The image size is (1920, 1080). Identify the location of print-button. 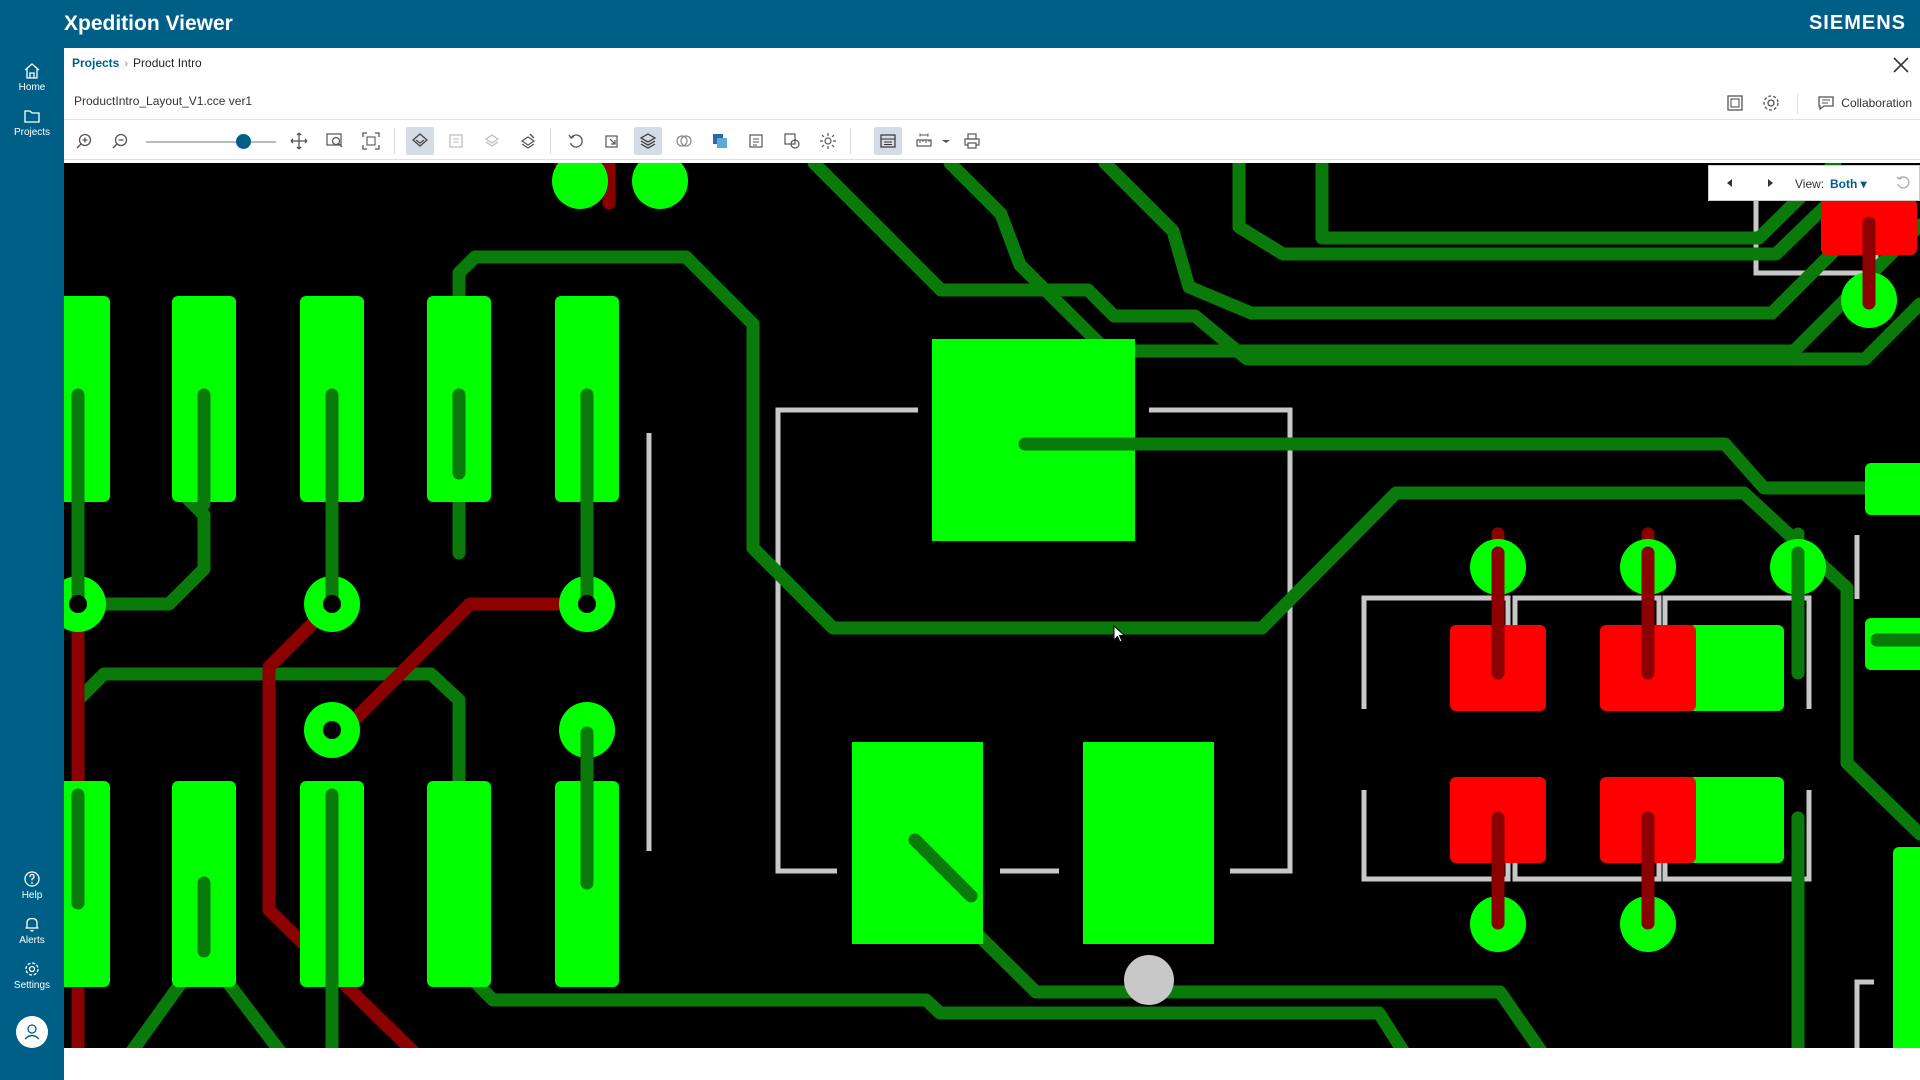
(972, 141).